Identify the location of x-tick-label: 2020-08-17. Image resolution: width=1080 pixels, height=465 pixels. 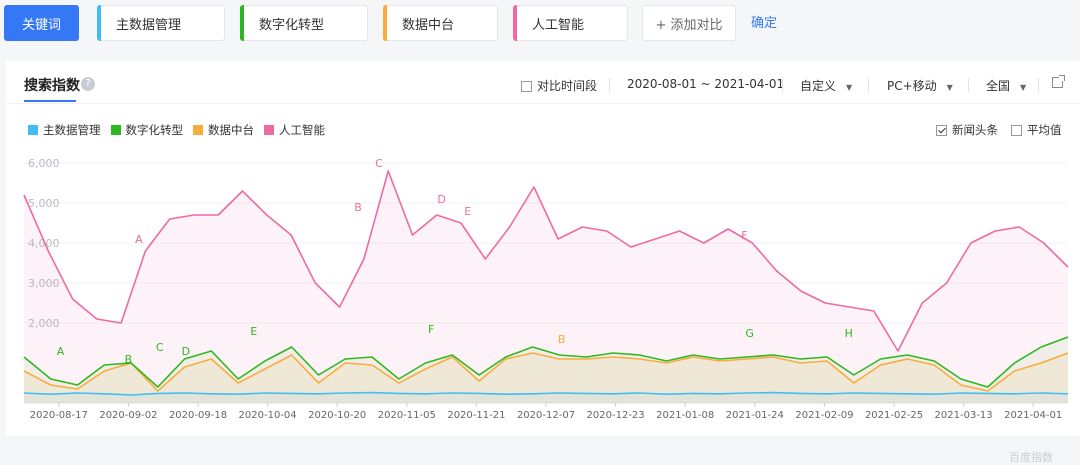
(59, 415).